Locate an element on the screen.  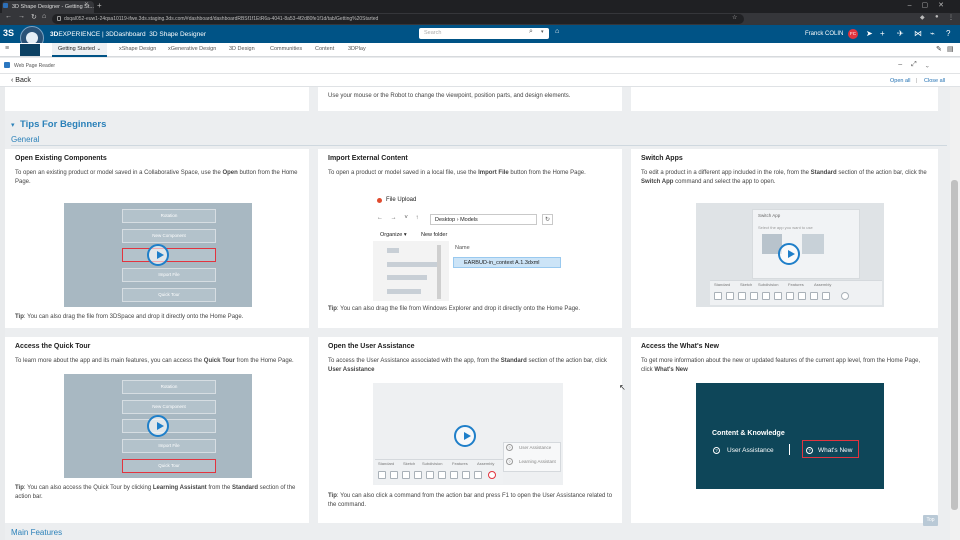
desc-bold: User Assistance is located at coordinates (351, 370).